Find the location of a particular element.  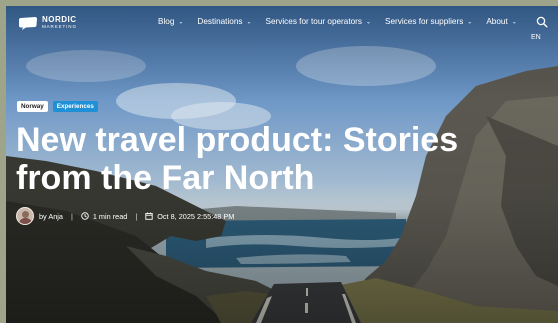

logo-line-2: MARKETING is located at coordinates (59, 27).